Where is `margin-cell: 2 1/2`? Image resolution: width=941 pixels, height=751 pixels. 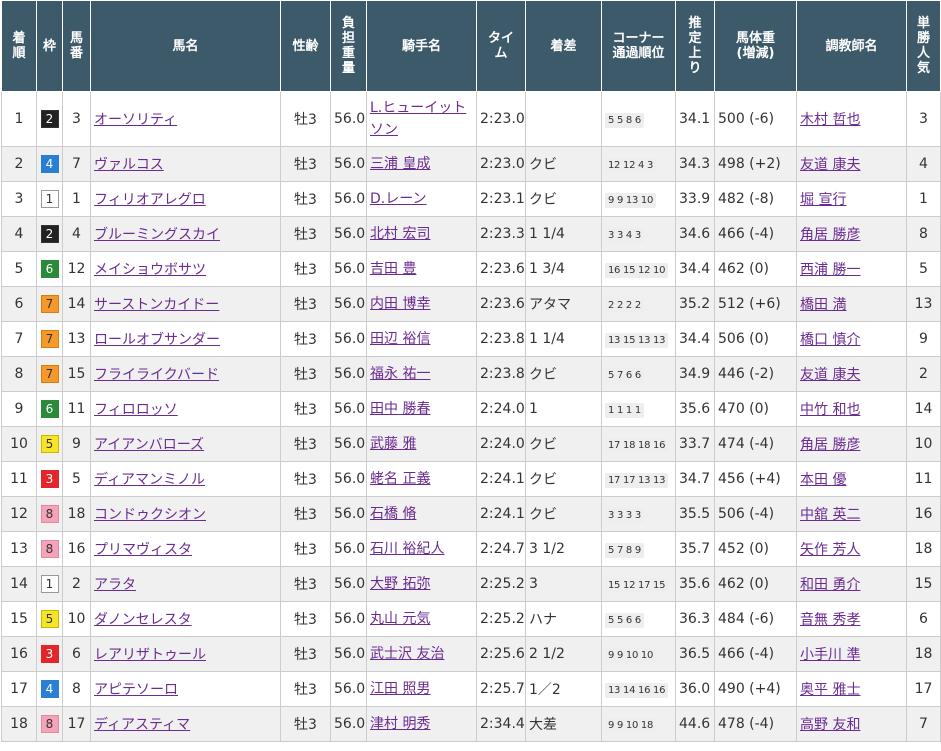 margin-cell: 2 1/2 is located at coordinates (563, 654).